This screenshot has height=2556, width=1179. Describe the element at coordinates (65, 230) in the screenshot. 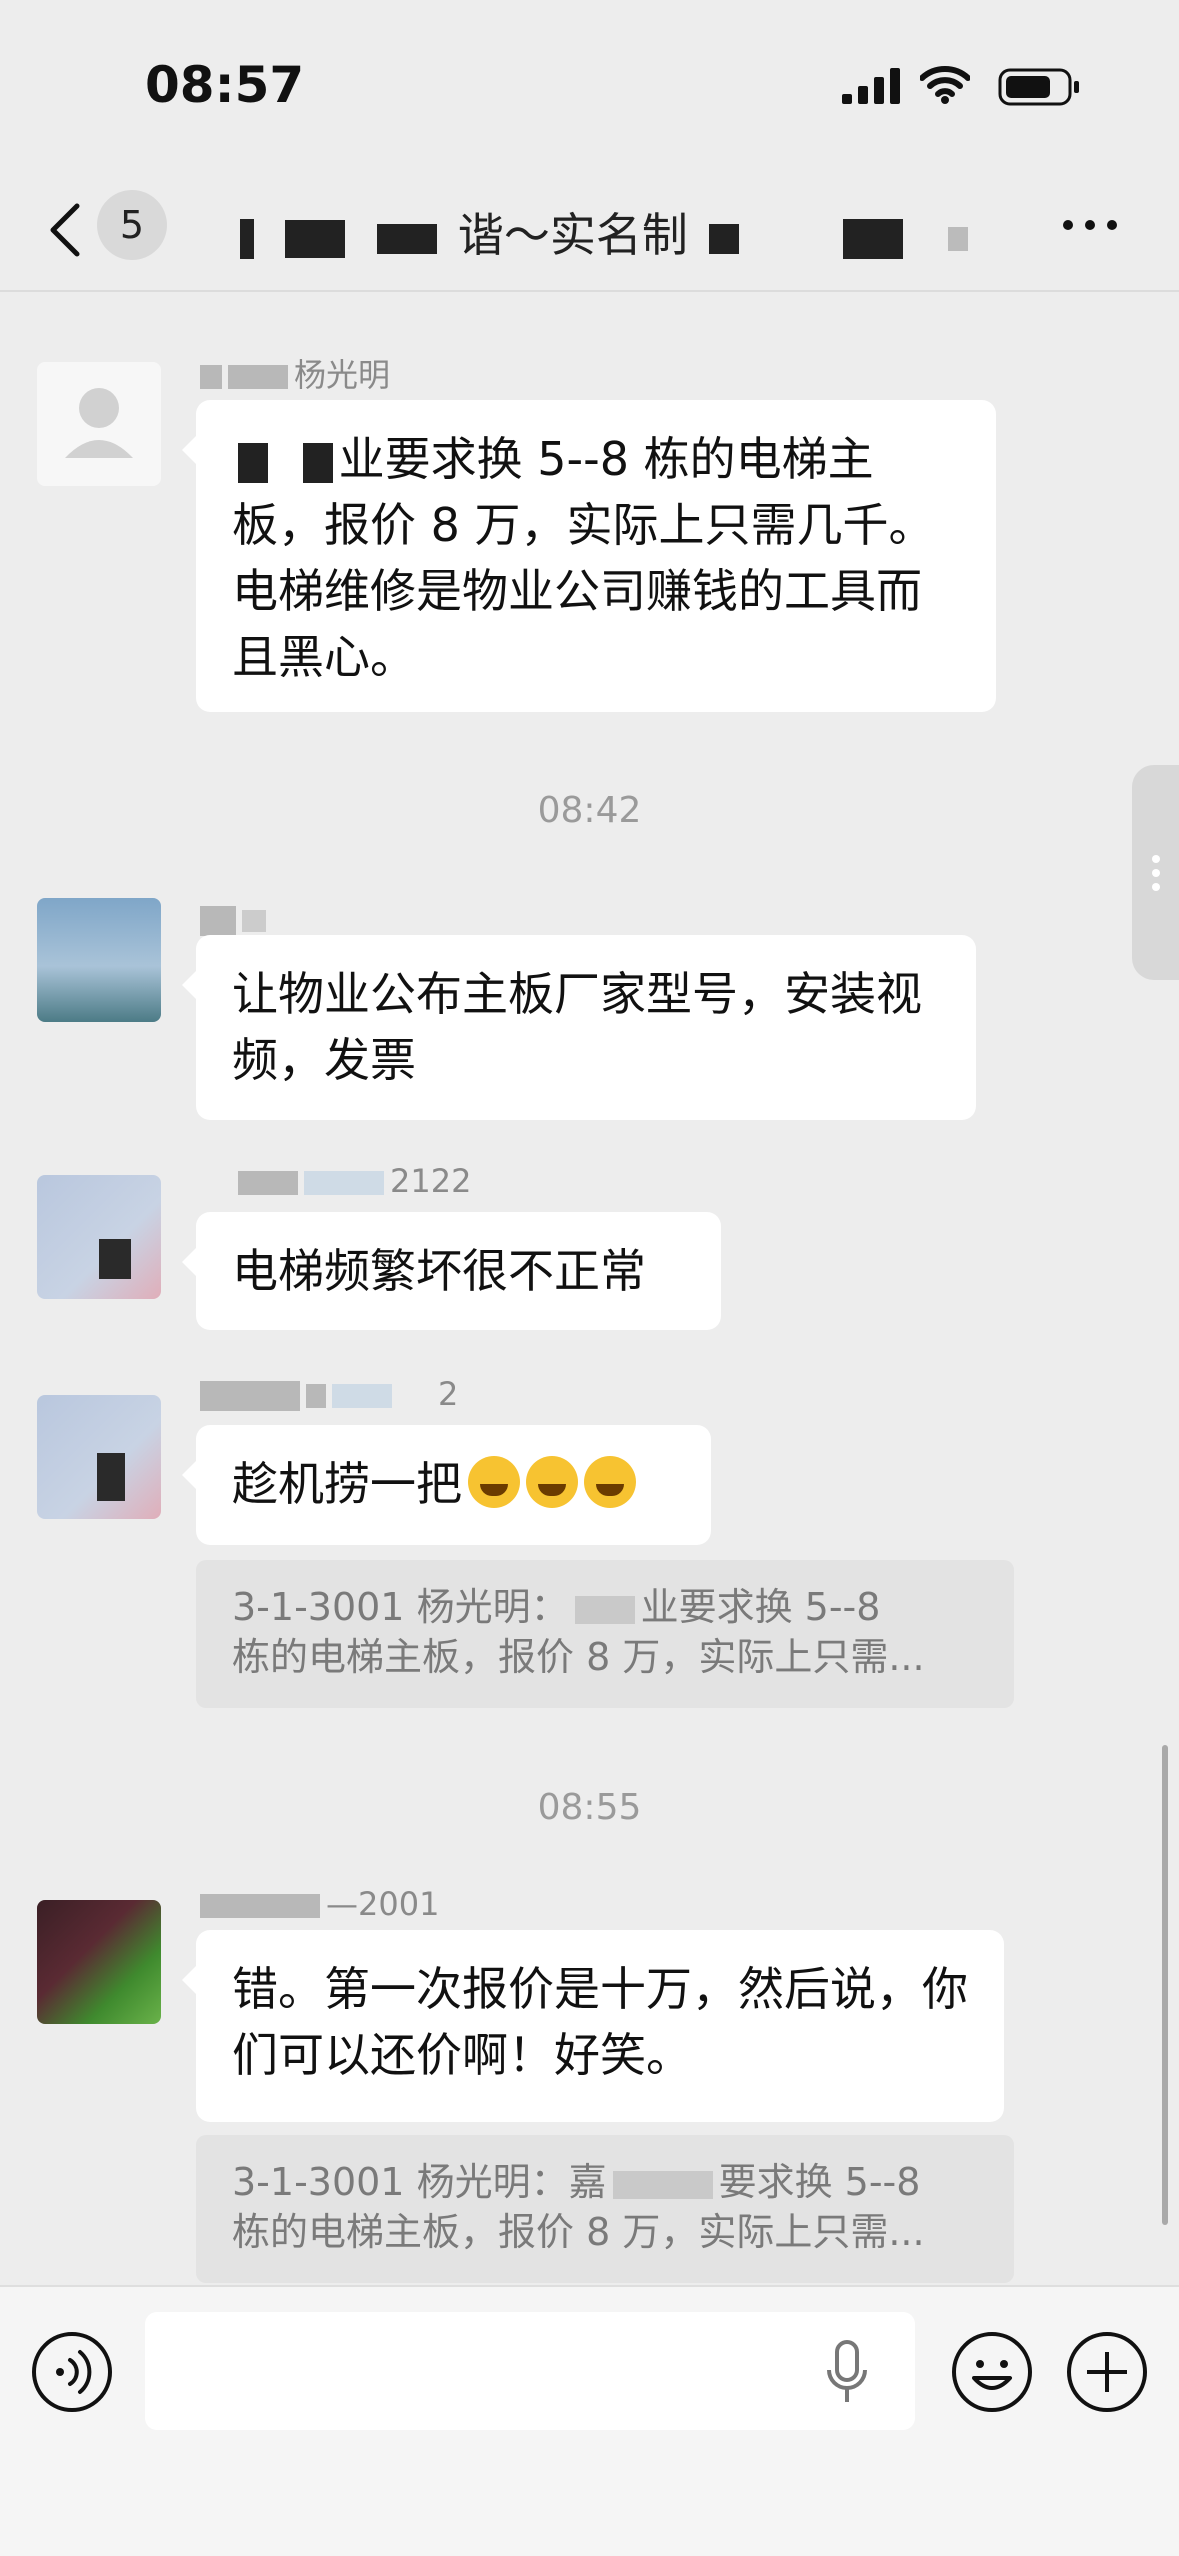

I see `chevron-left-icon` at that location.